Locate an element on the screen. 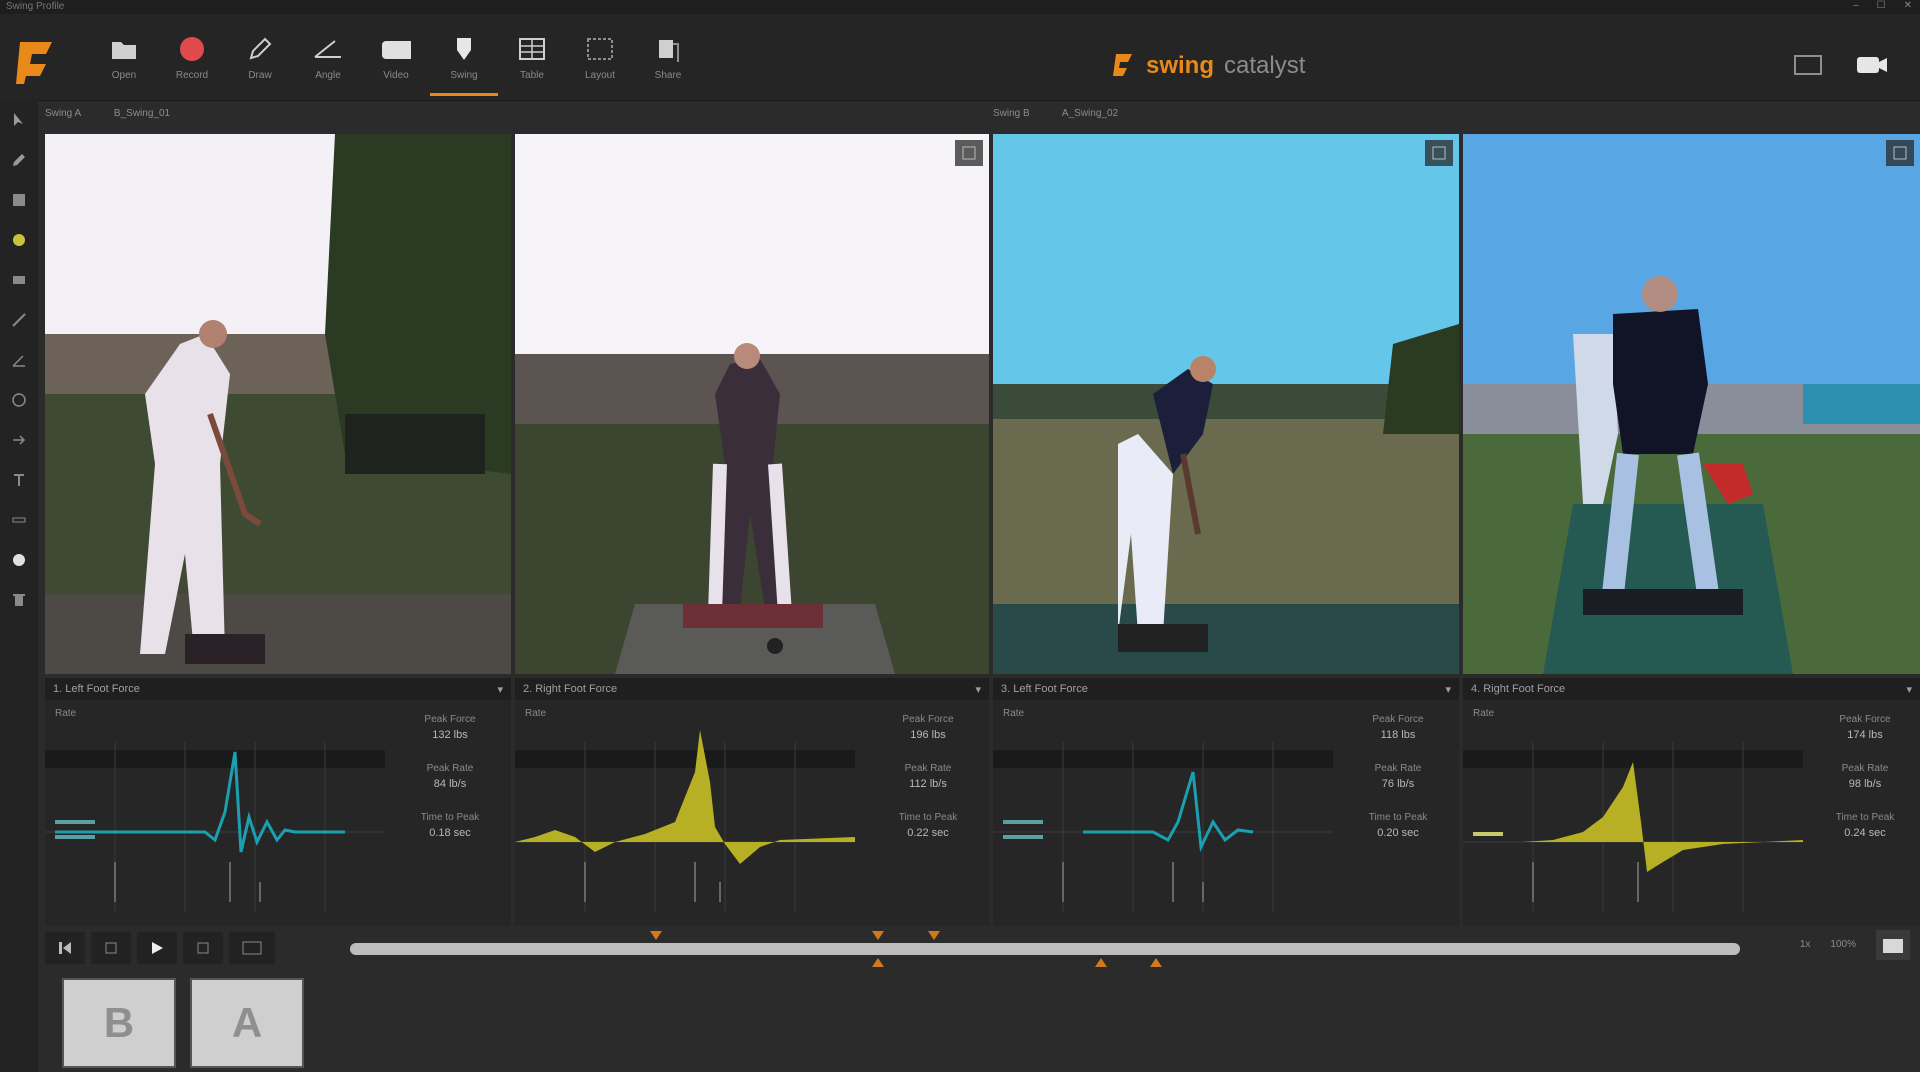 Image resolution: width=1920 pixels, height=1072 pixels. swing-thumbnail-b: B is located at coordinates (119, 1023).